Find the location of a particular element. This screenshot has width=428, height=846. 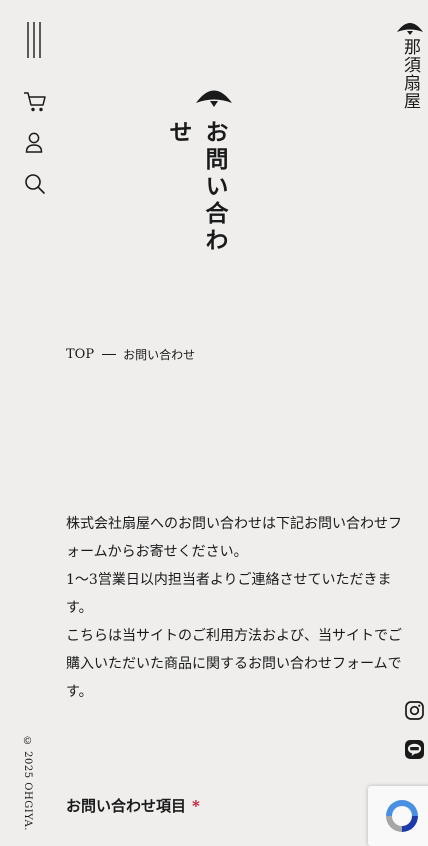

intro-line: こちらは当サイトのご利用方法および、当サイトでご is located at coordinates (234, 636).